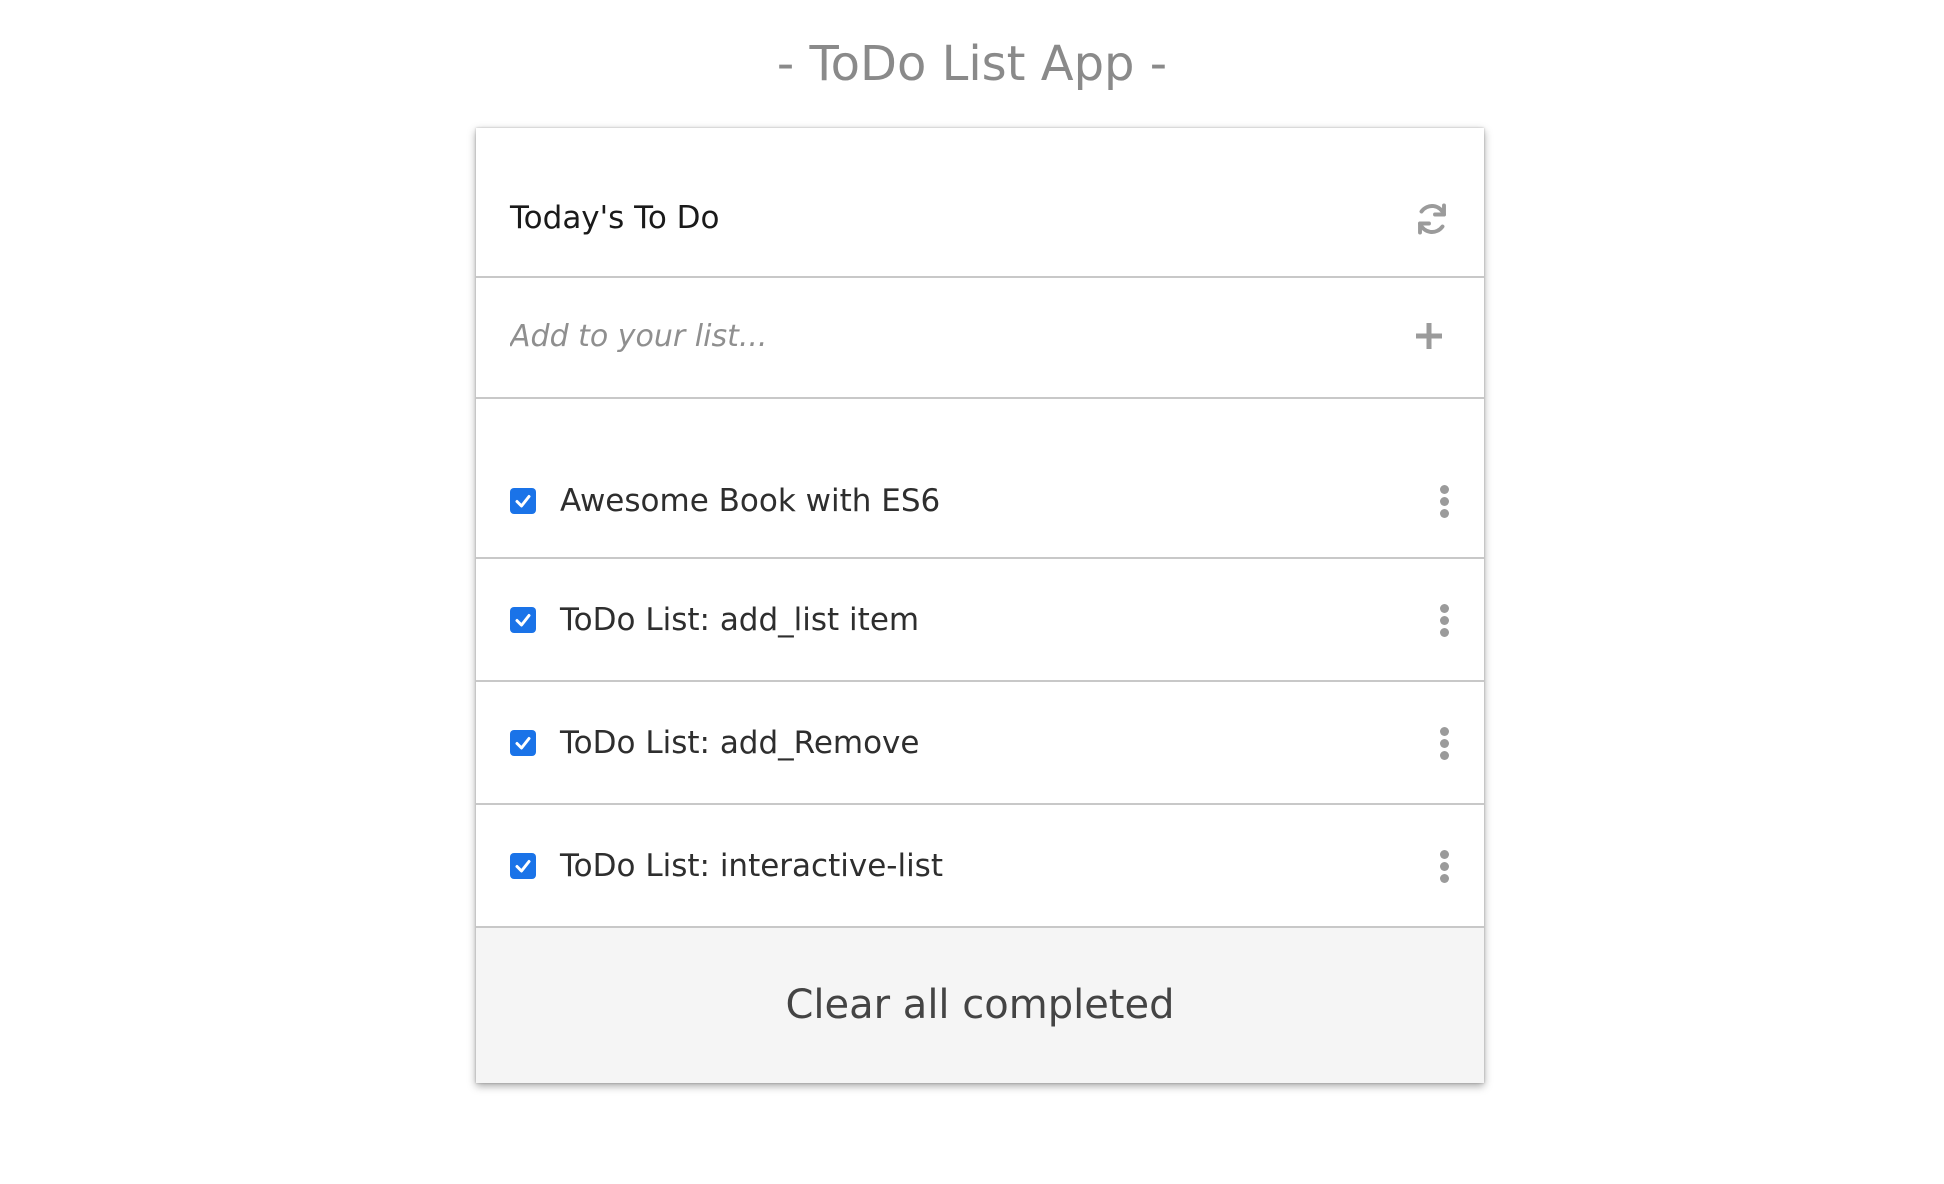 The image size is (1944, 1184). What do you see at coordinates (980, 501) in the screenshot?
I see `todo-item: Awesome Book with ES6` at bounding box center [980, 501].